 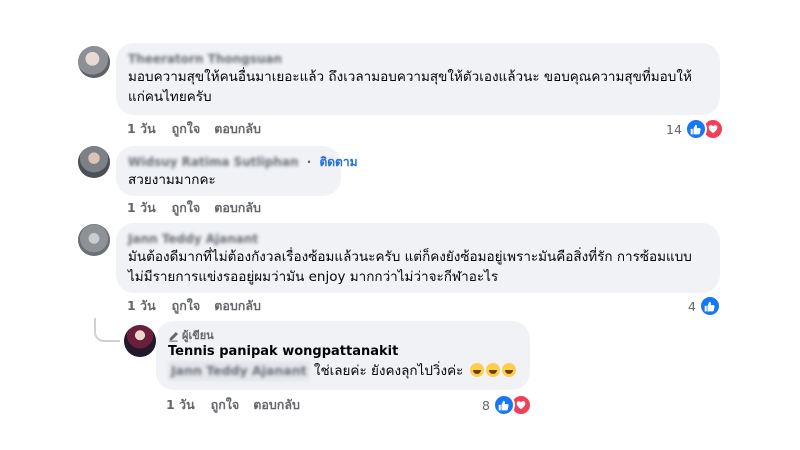 I want to click on reply-actions: 1 วัน ถูกใจ ตอบกลับ, so click(x=240, y=405).